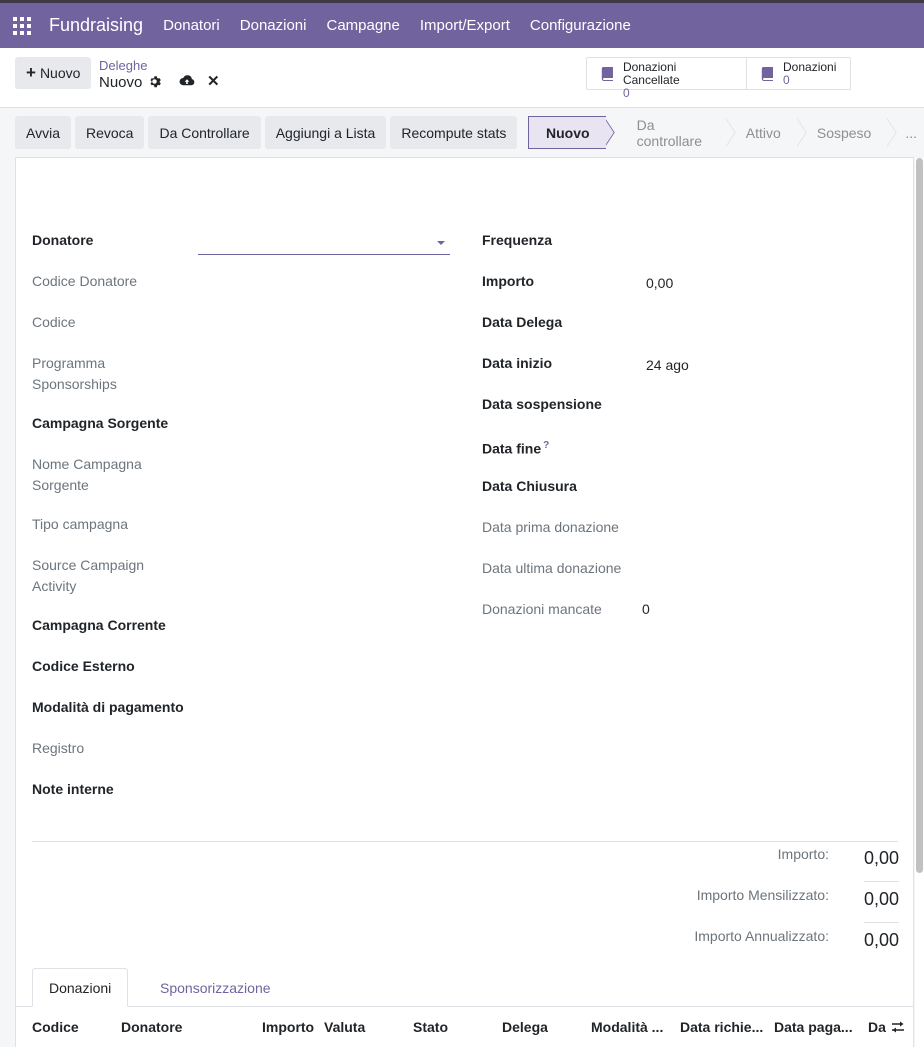 This screenshot has height=1047, width=924. Describe the element at coordinates (546, 445) in the screenshot. I see `help-tooltip-icon: ?` at that location.